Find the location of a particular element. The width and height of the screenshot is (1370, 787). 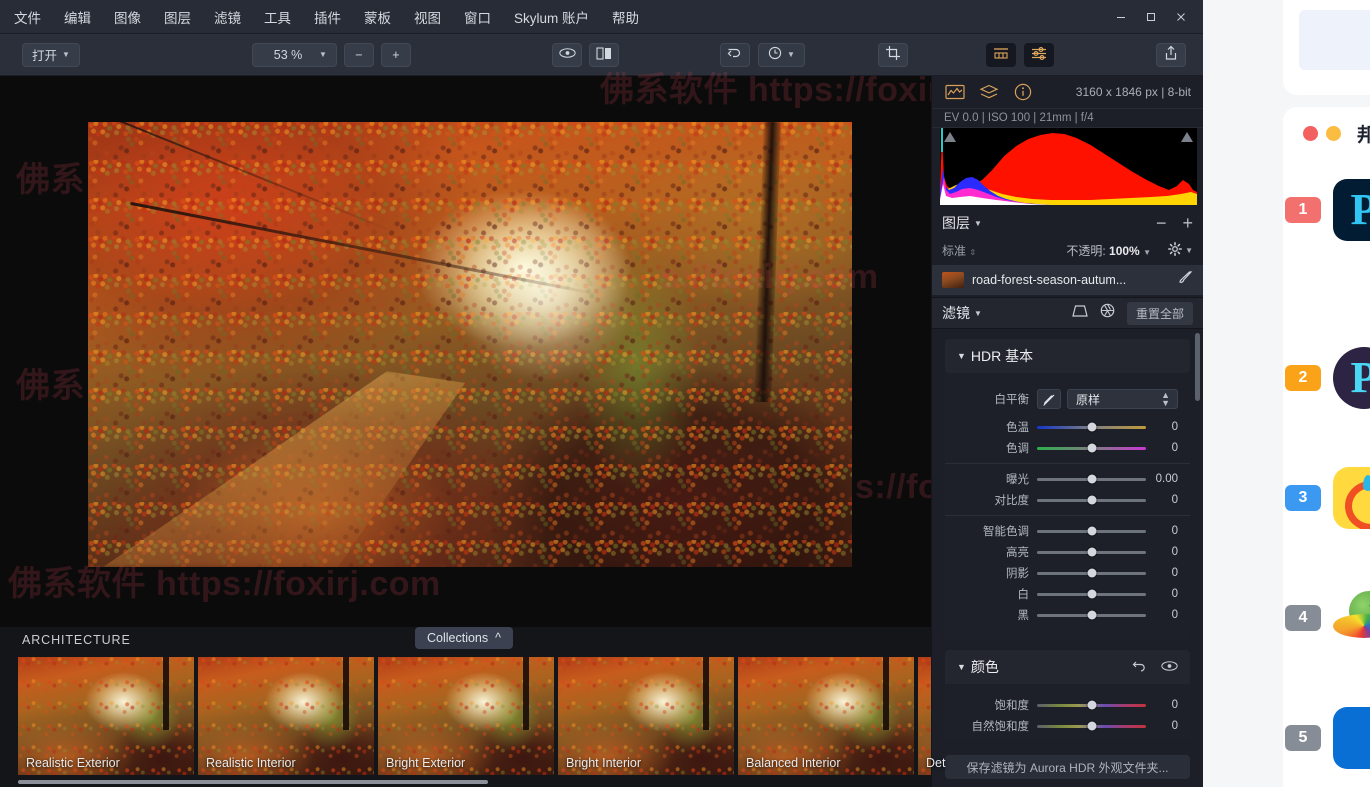

menu-window: 窗口 is located at coordinates (477, 17).